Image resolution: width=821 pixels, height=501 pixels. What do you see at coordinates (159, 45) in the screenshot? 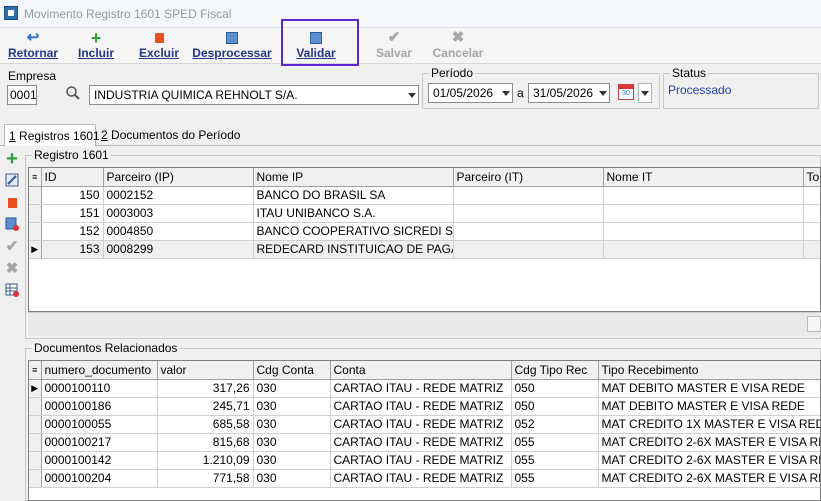
I see `excluir-button: Excluir` at bounding box center [159, 45].